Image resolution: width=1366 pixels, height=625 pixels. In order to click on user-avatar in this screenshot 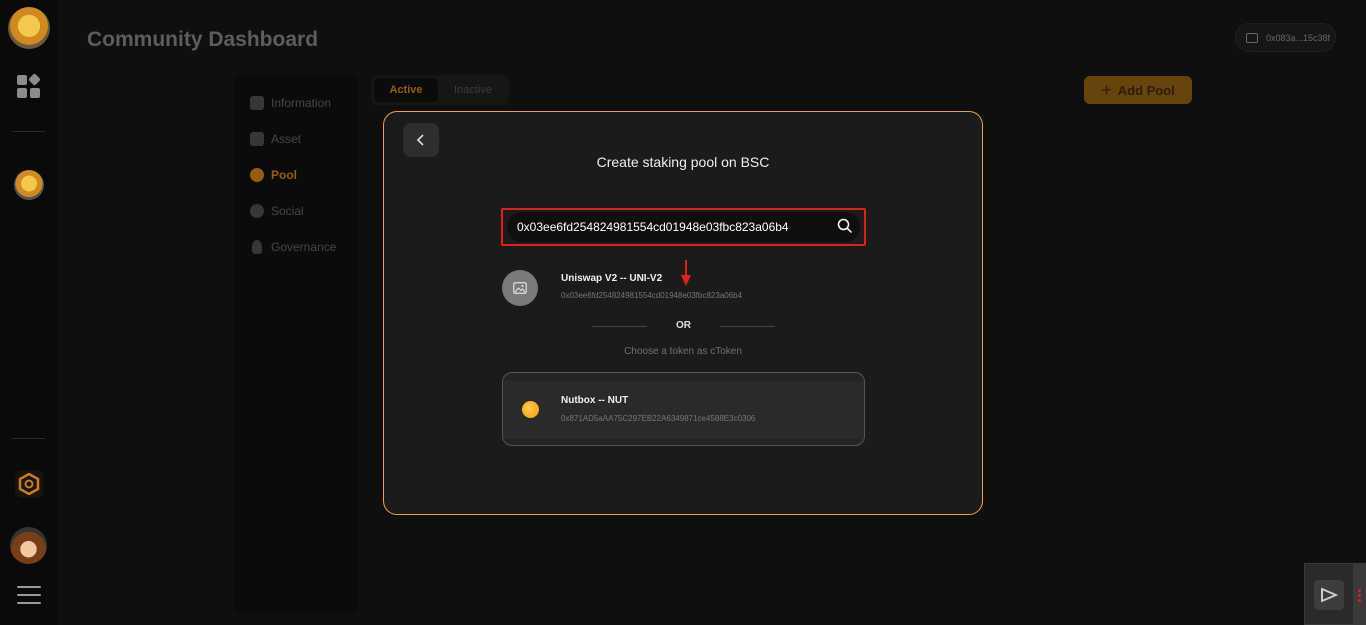, I will do `click(28, 545)`.